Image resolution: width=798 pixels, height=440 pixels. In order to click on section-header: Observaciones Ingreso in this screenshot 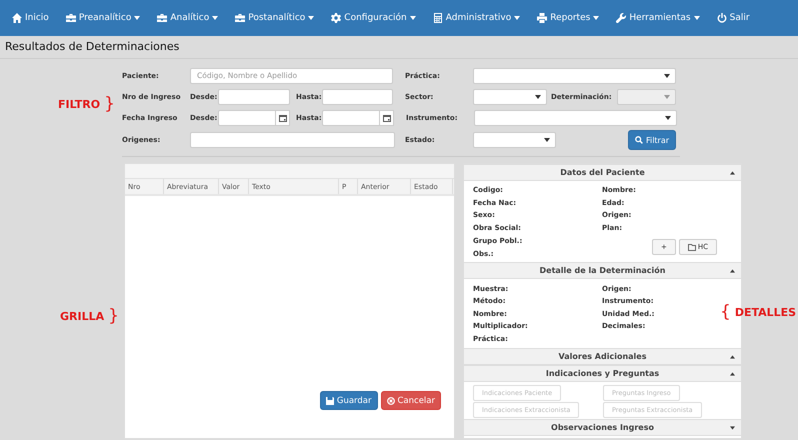, I will do `click(602, 427)`.